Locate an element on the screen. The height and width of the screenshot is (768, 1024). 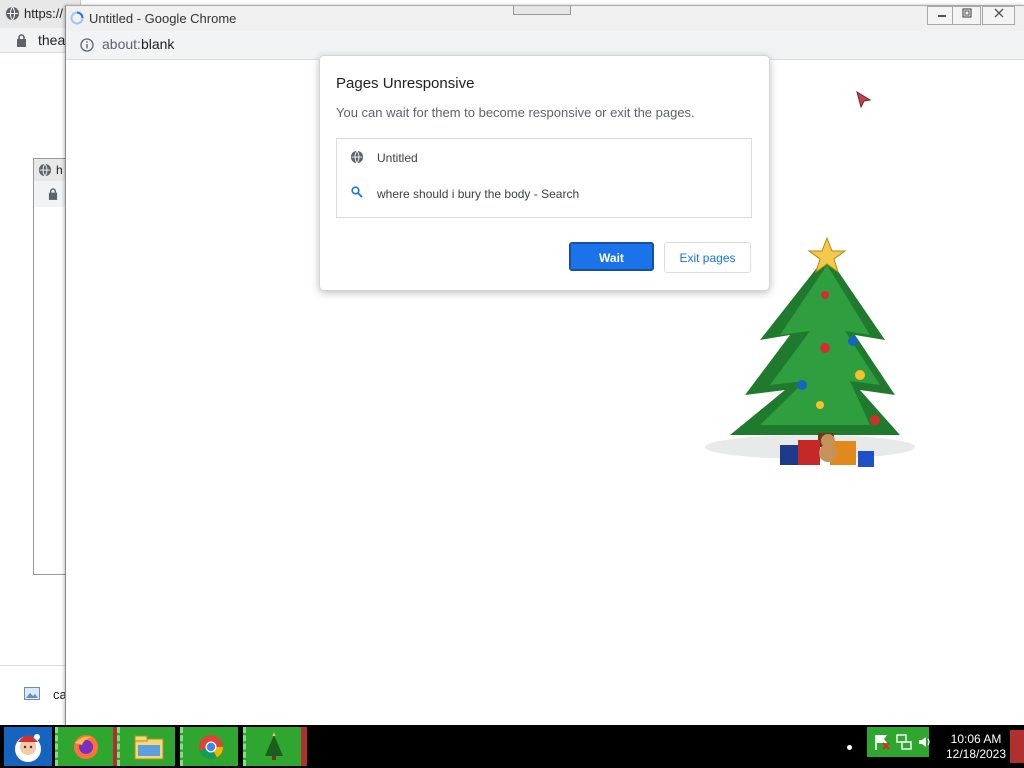
taskbar-app-file-explorer is located at coordinates (146, 746).